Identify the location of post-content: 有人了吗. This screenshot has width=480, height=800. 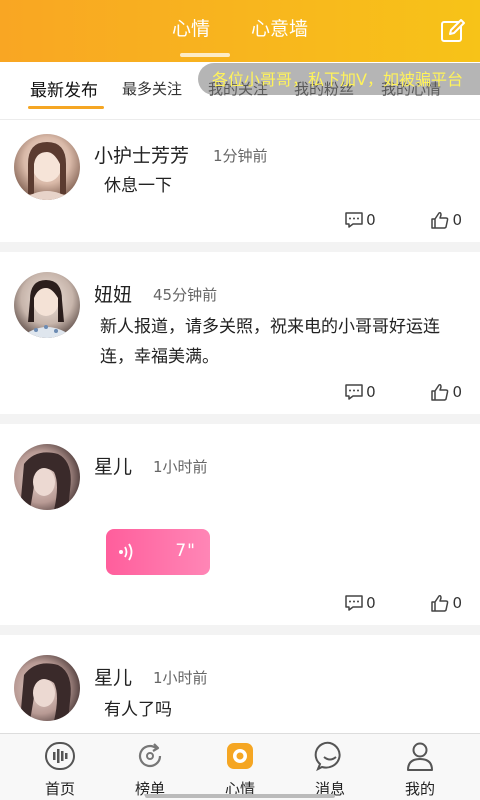
(138, 710).